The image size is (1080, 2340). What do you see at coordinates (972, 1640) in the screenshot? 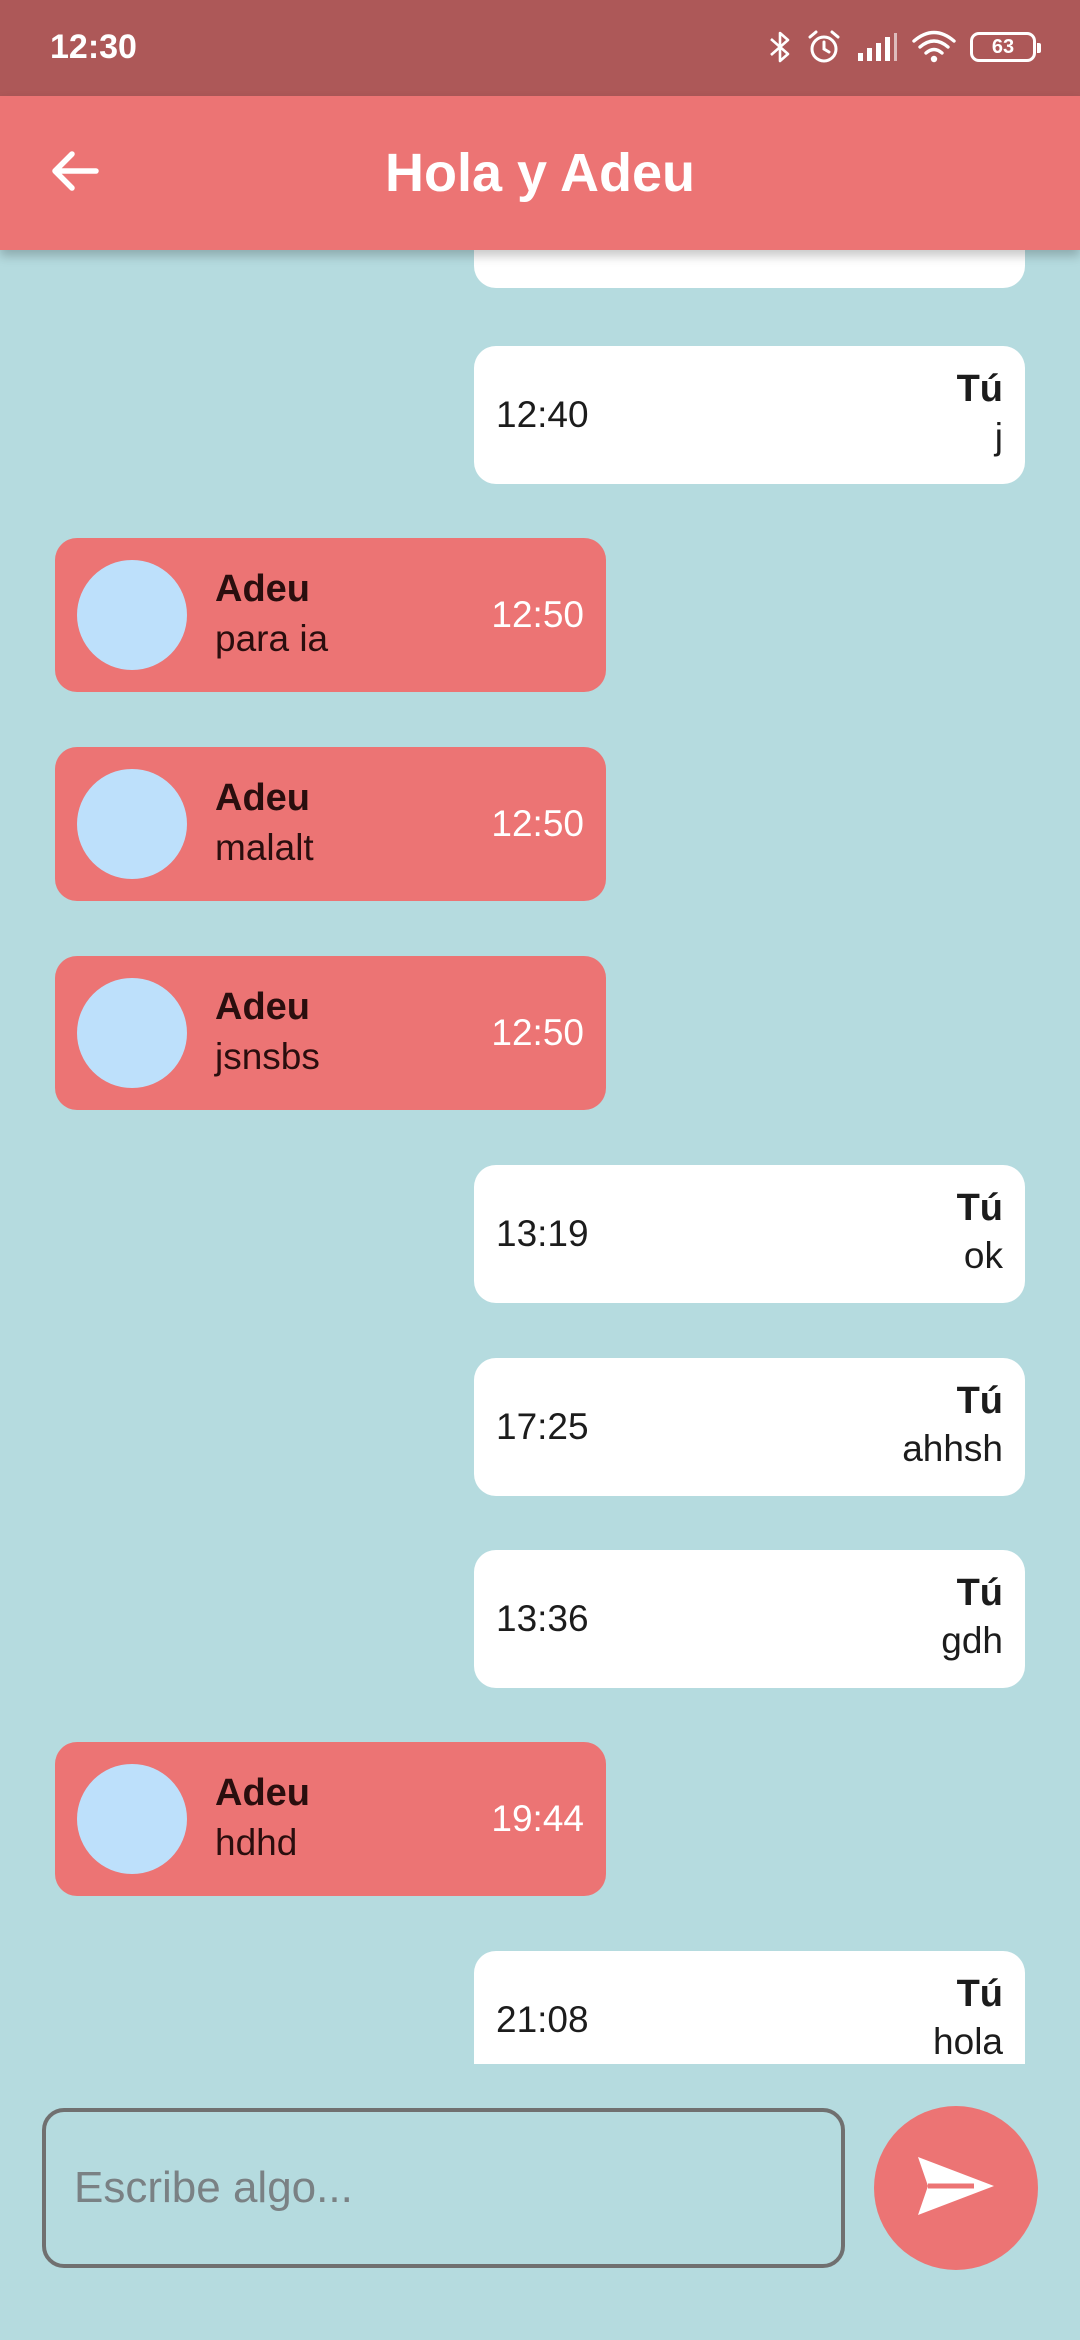
I see `message-text: gdh` at bounding box center [972, 1640].